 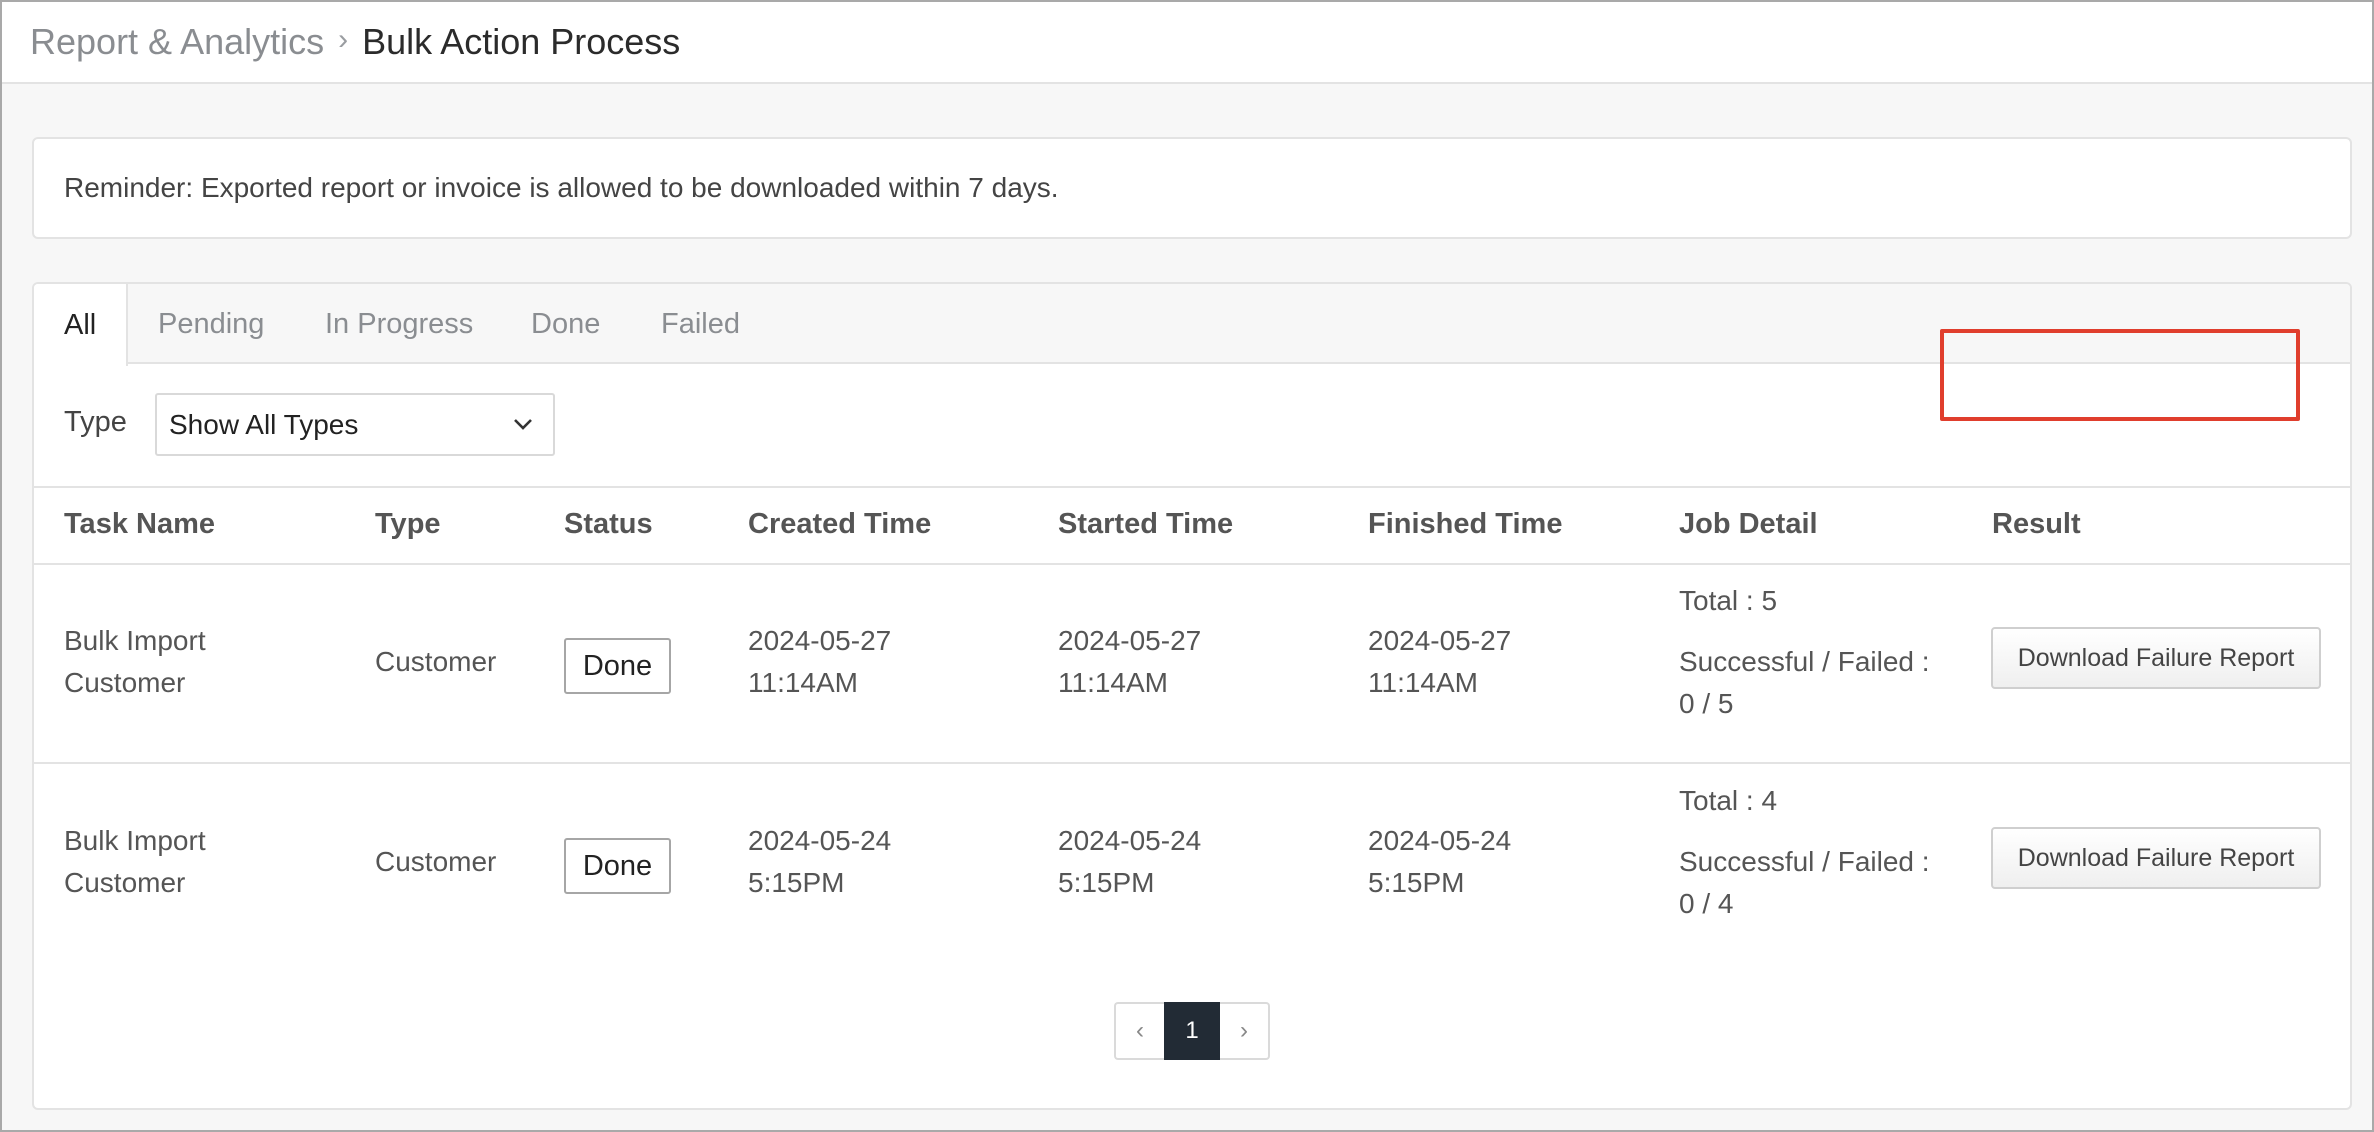 I want to click on finished-time: 11:14AM, so click(x=1423, y=682).